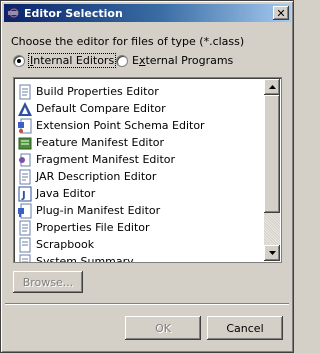 This screenshot has width=320, height=353. Describe the element at coordinates (139, 244) in the screenshot. I see `list-item: Scrapbook` at that location.